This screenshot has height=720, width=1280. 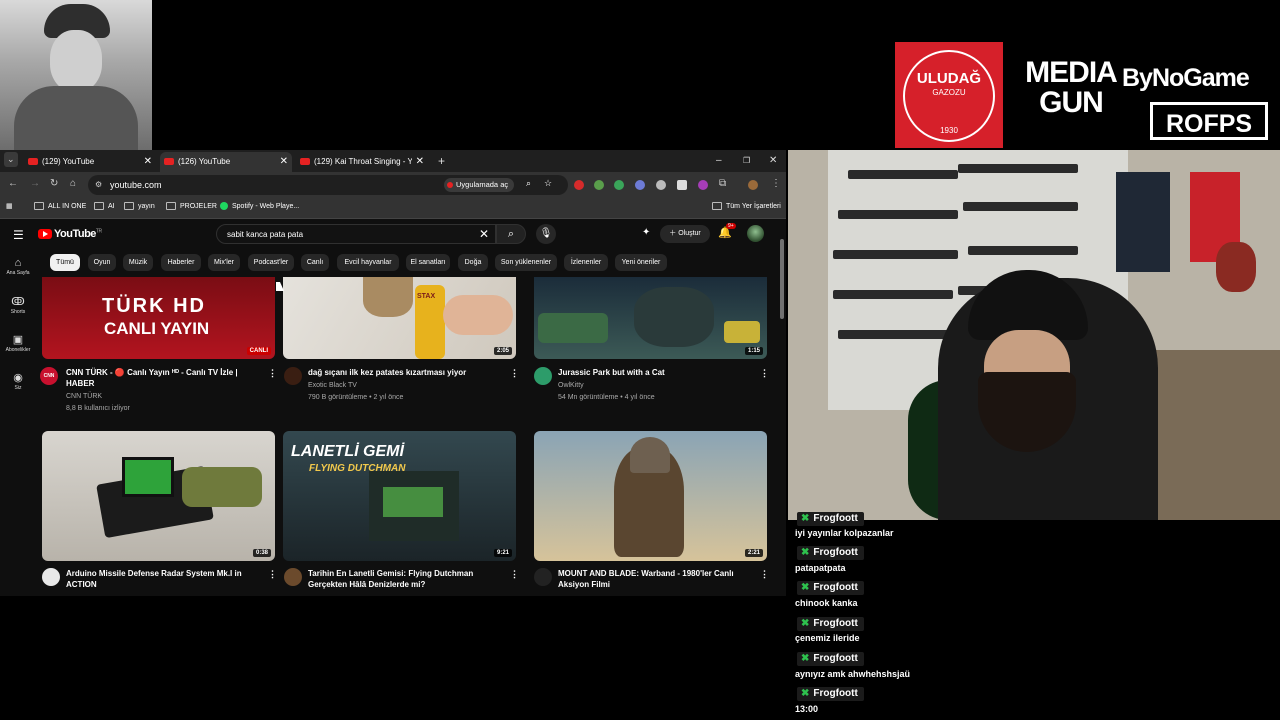 What do you see at coordinates (526, 262) in the screenshot?
I see `chip: Son yüklenenler` at bounding box center [526, 262].